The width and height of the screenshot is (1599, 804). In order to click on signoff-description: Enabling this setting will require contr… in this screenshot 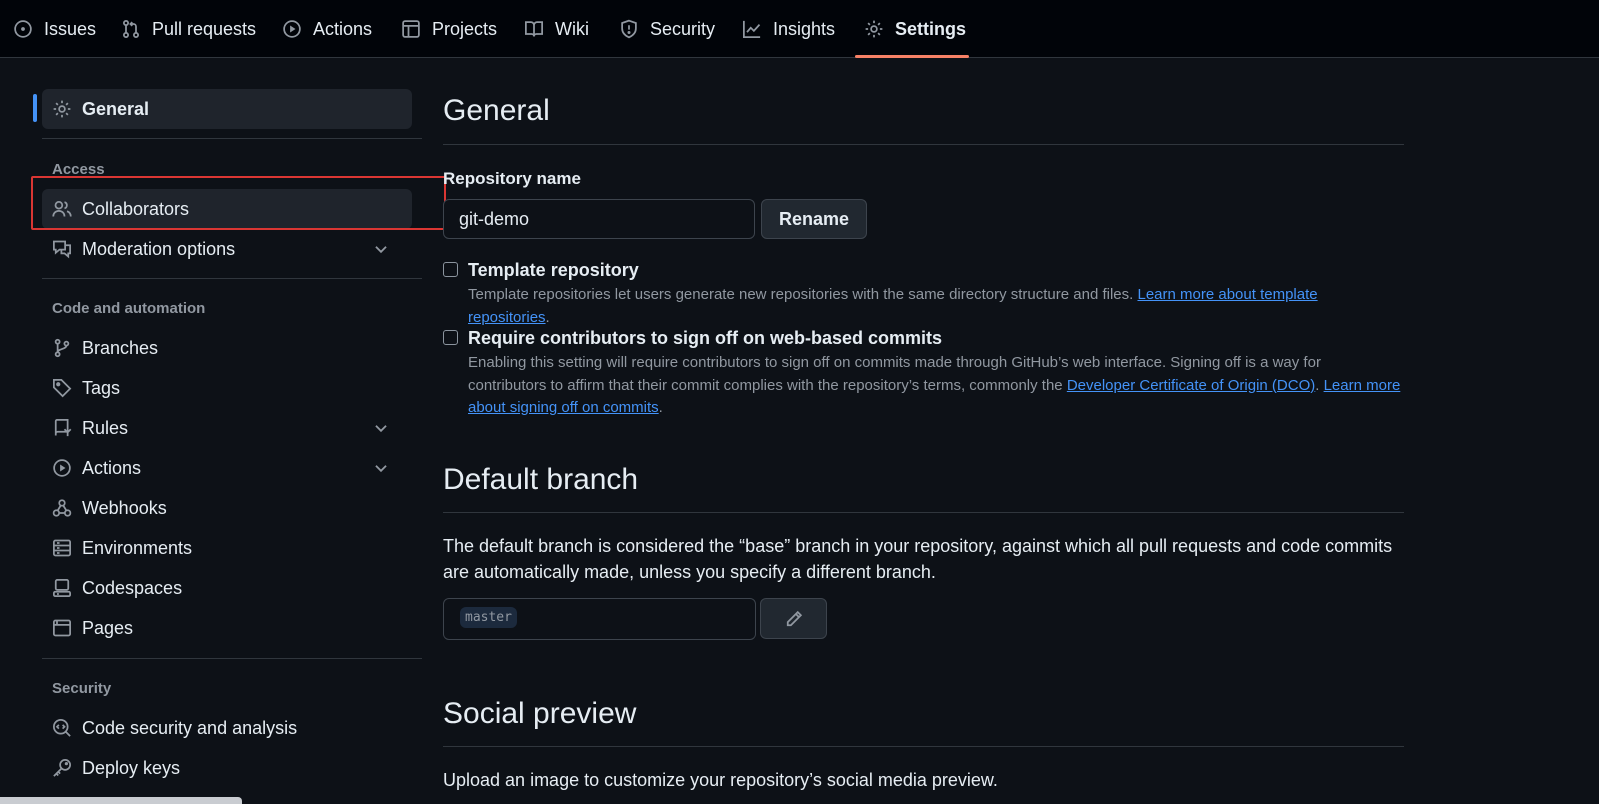, I will do `click(935, 386)`.